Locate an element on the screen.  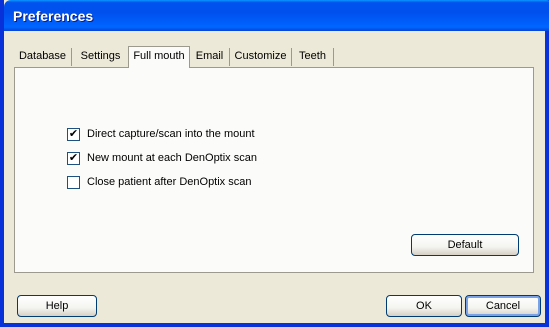
option-direct-capture: ✔ Direct capture/scan into the mount is located at coordinates (161, 134).